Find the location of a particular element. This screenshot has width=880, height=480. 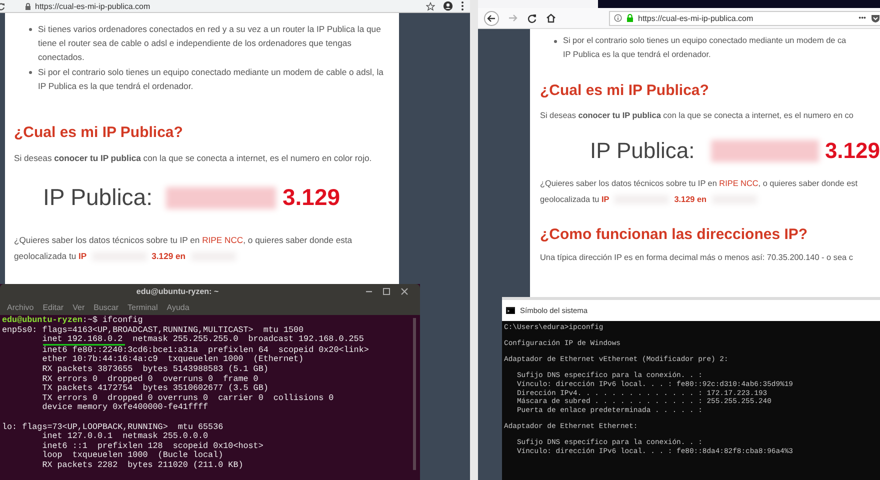

intro-text: Si deseas conocer tu IP publica con la que se conecta a internet, es el numero en co is located at coordinates (697, 116).